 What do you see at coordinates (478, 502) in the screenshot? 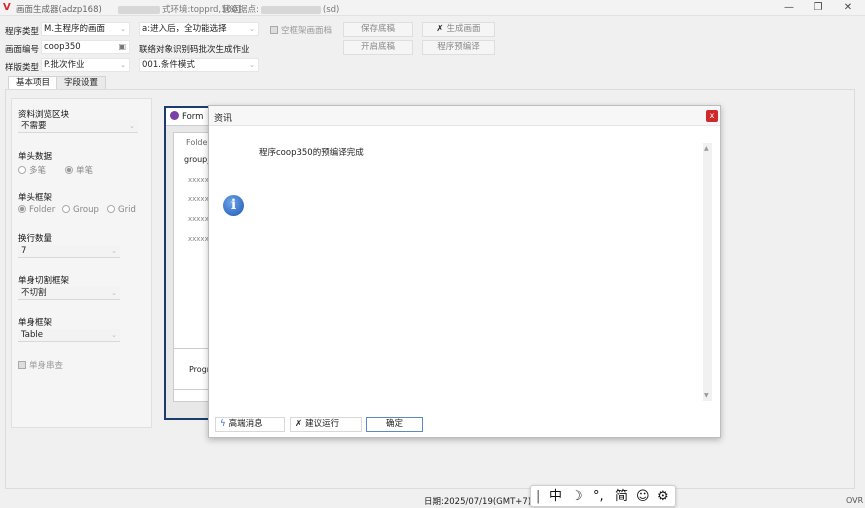
I see `status-date: 日期:2025/07/19(GMT+7)` at bounding box center [478, 502].